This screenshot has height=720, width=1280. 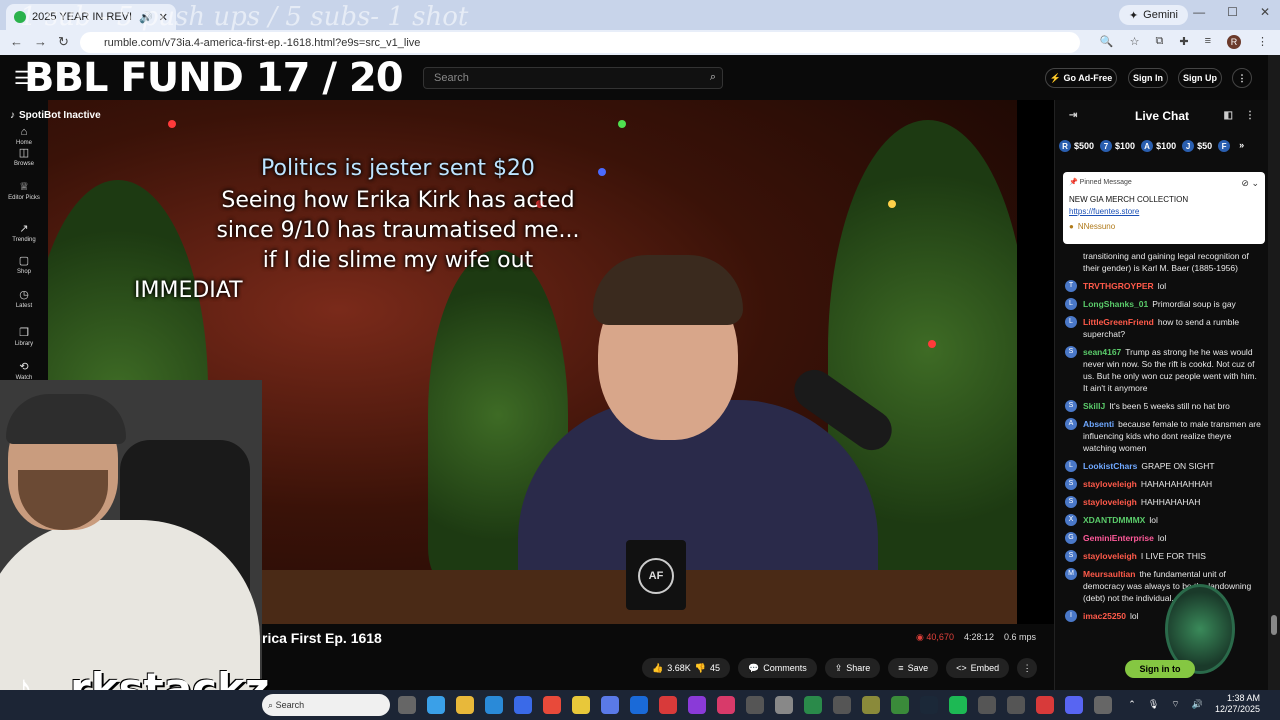 What do you see at coordinates (40, 41) in the screenshot?
I see `forward-icon: →` at bounding box center [40, 41].